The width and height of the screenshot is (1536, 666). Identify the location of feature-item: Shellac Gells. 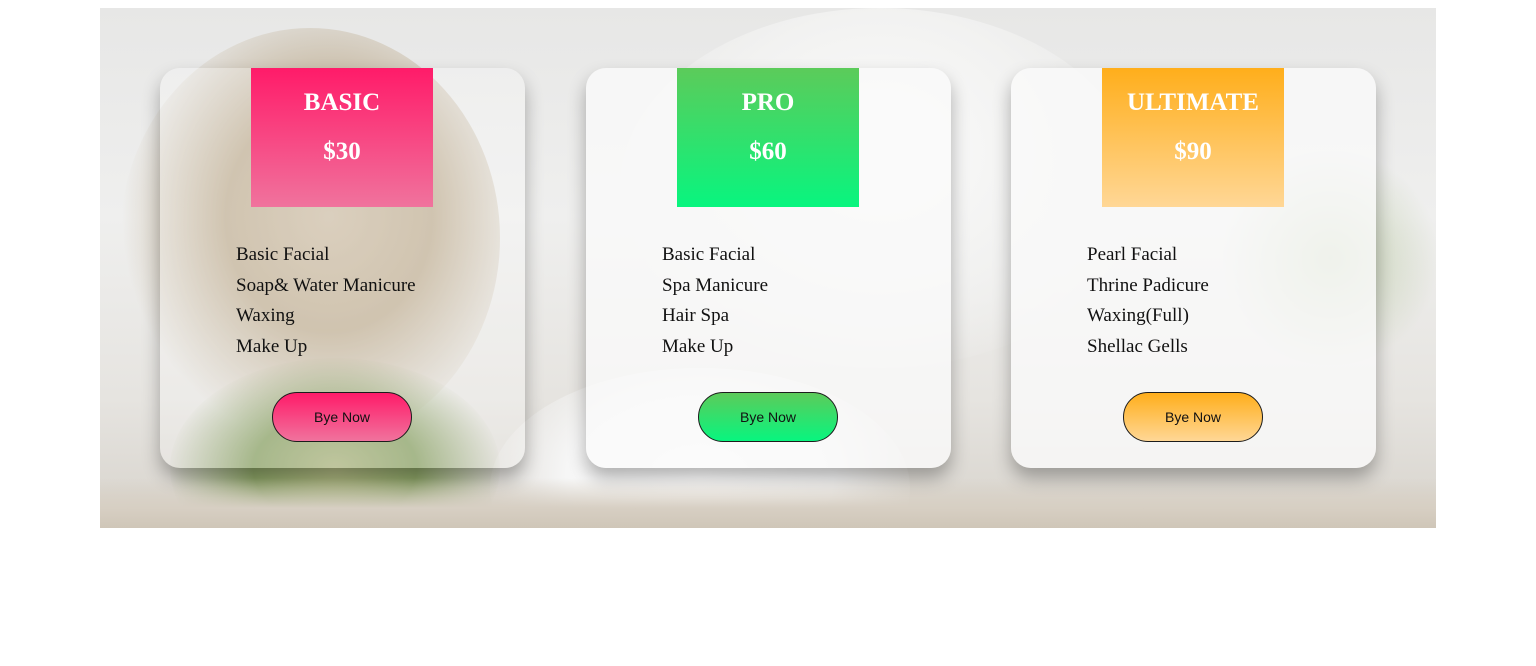
(1137, 346).